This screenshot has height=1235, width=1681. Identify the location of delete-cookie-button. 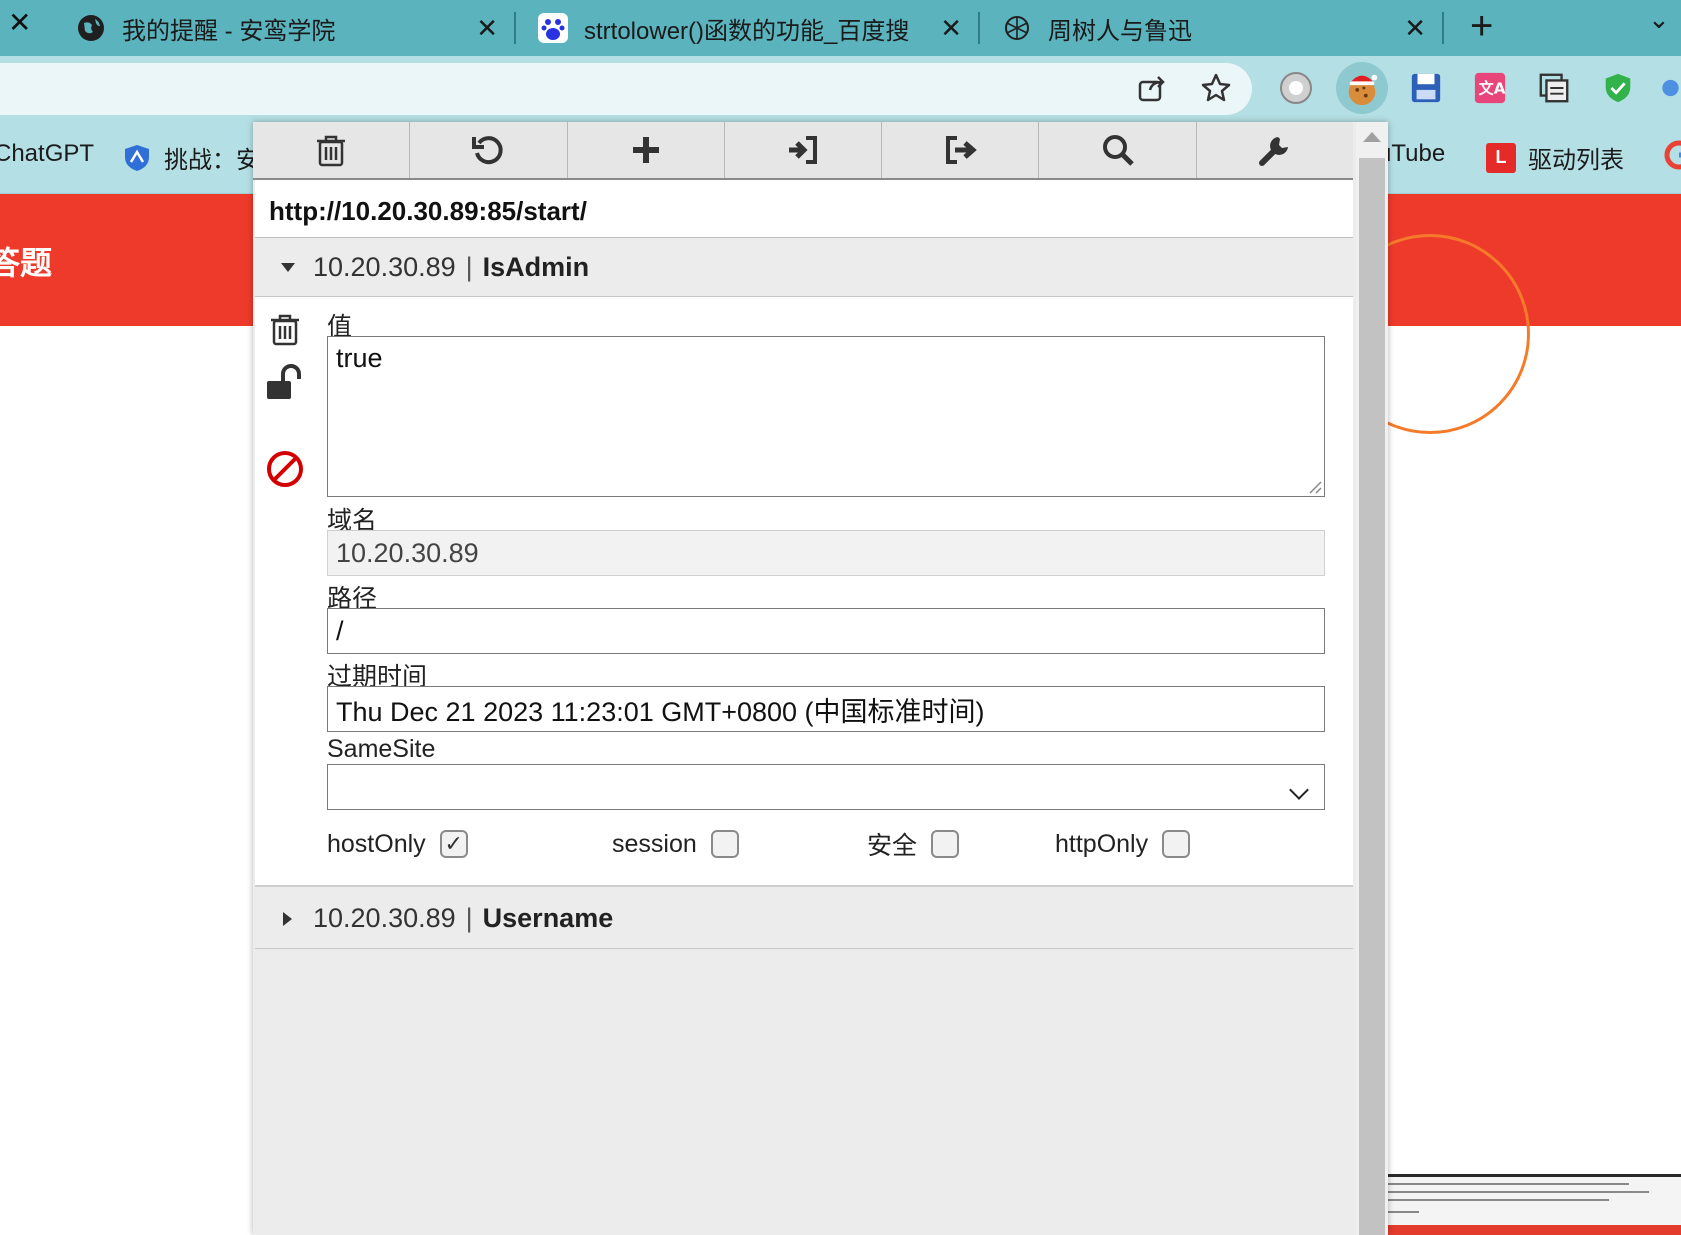
(285, 329).